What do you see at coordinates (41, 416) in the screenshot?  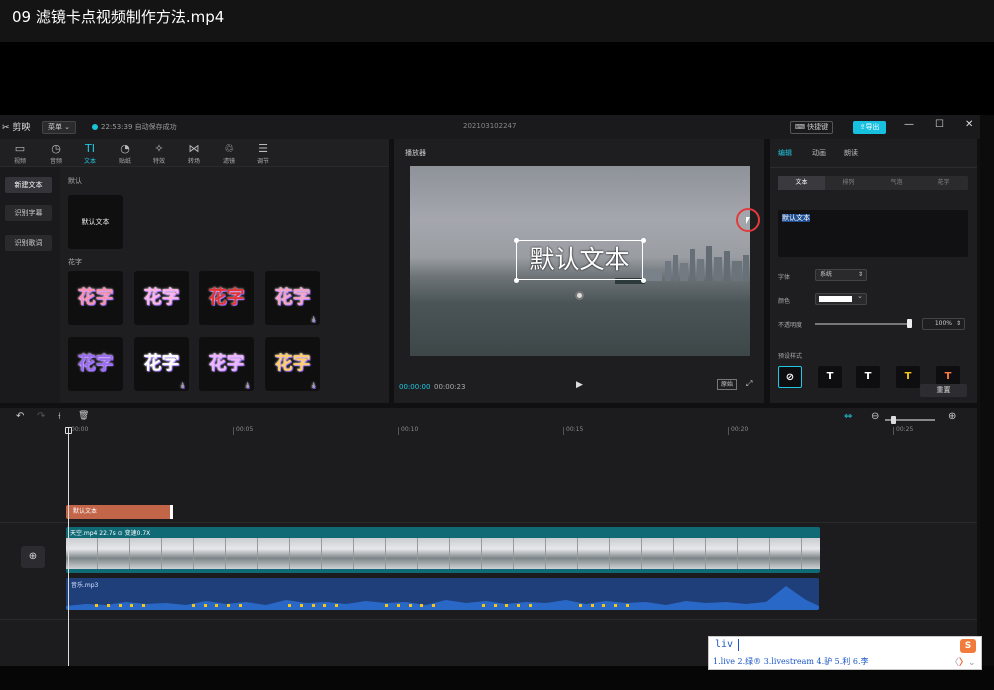 I see `redo-icon: ↷` at bounding box center [41, 416].